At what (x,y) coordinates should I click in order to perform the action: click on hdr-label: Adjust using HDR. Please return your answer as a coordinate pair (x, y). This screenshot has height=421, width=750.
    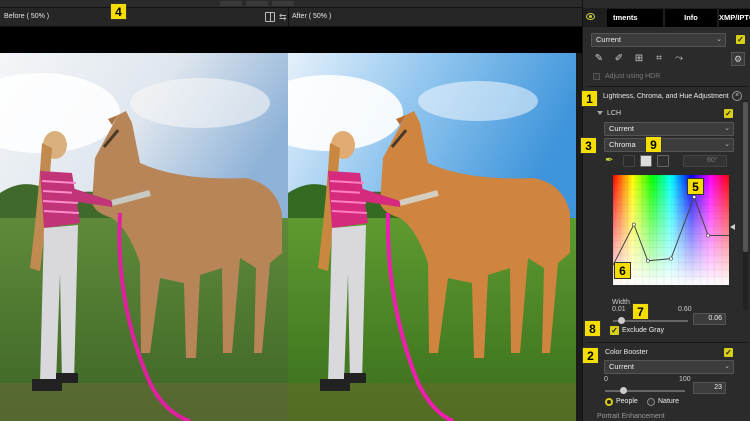
    Looking at the image, I should click on (633, 76).